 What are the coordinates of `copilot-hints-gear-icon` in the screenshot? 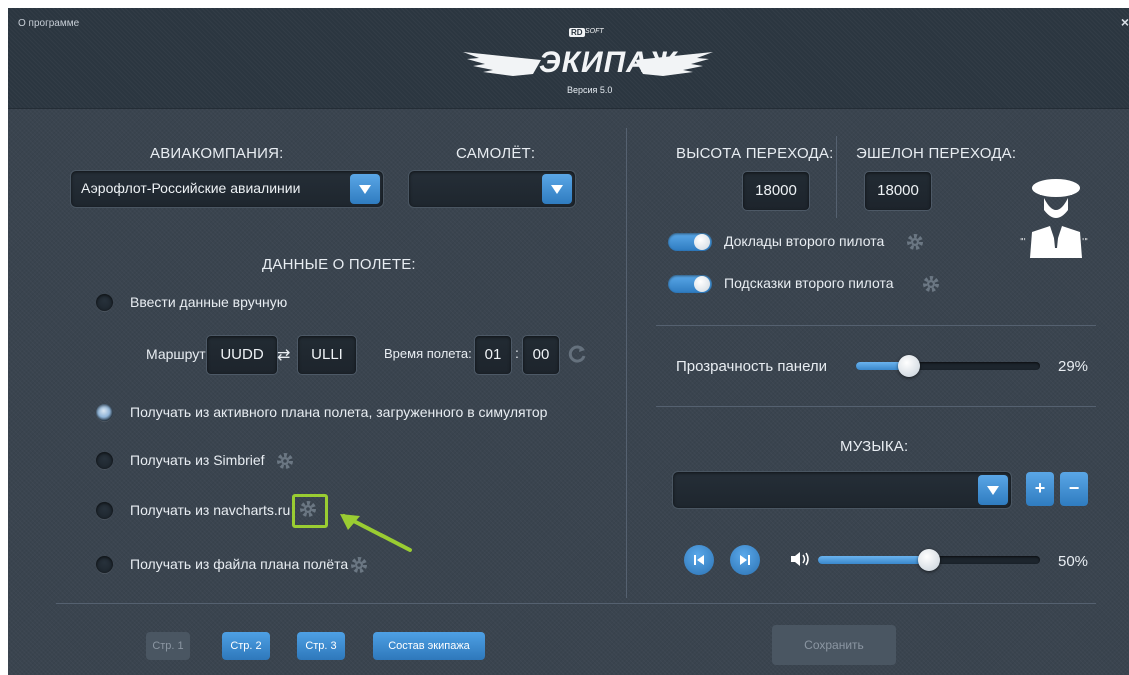 It's located at (931, 284).